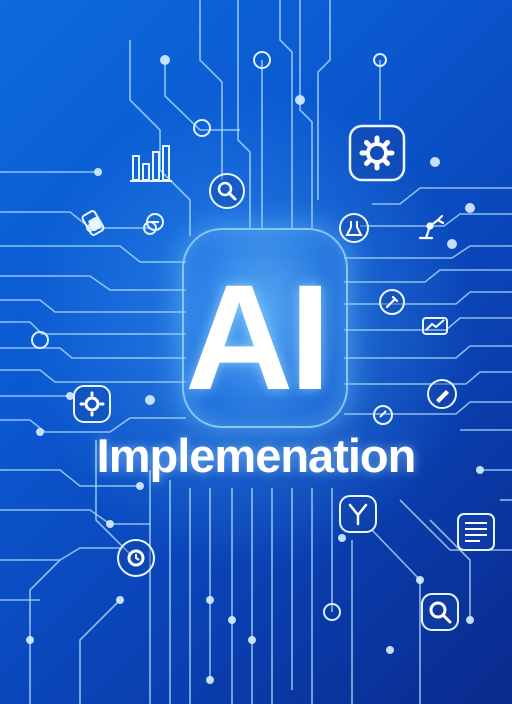  What do you see at coordinates (227, 191) in the screenshot?
I see `magnifier-icon` at bounding box center [227, 191].